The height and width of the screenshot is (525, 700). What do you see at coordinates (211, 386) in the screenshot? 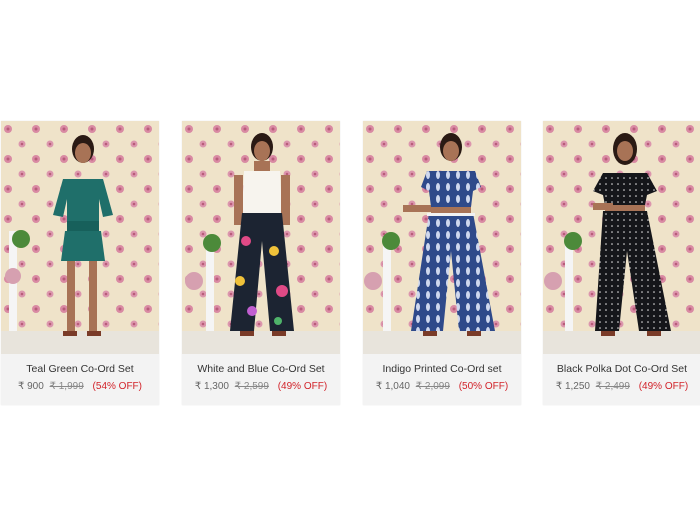
I see `sale-price: ₹ 1,300` at bounding box center [211, 386].